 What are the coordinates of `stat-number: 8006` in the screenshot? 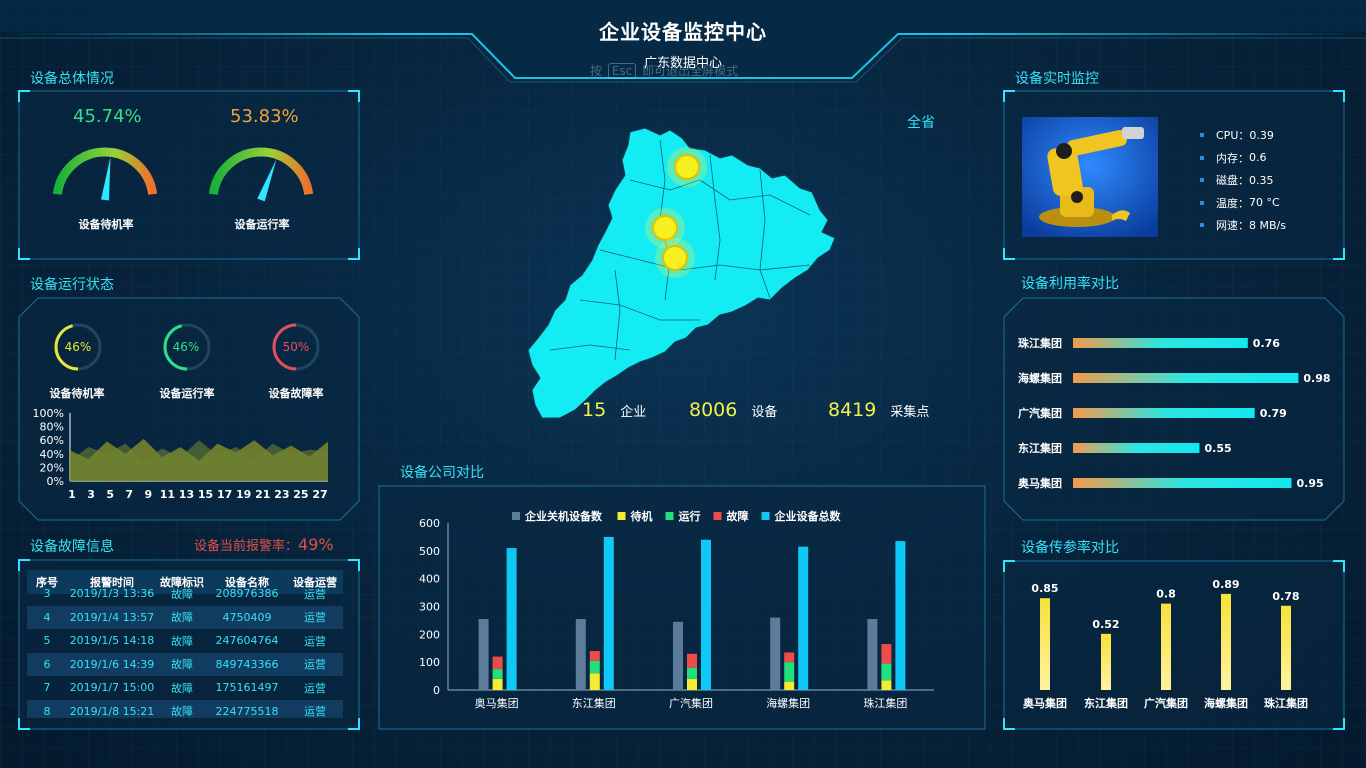 It's located at (713, 410).